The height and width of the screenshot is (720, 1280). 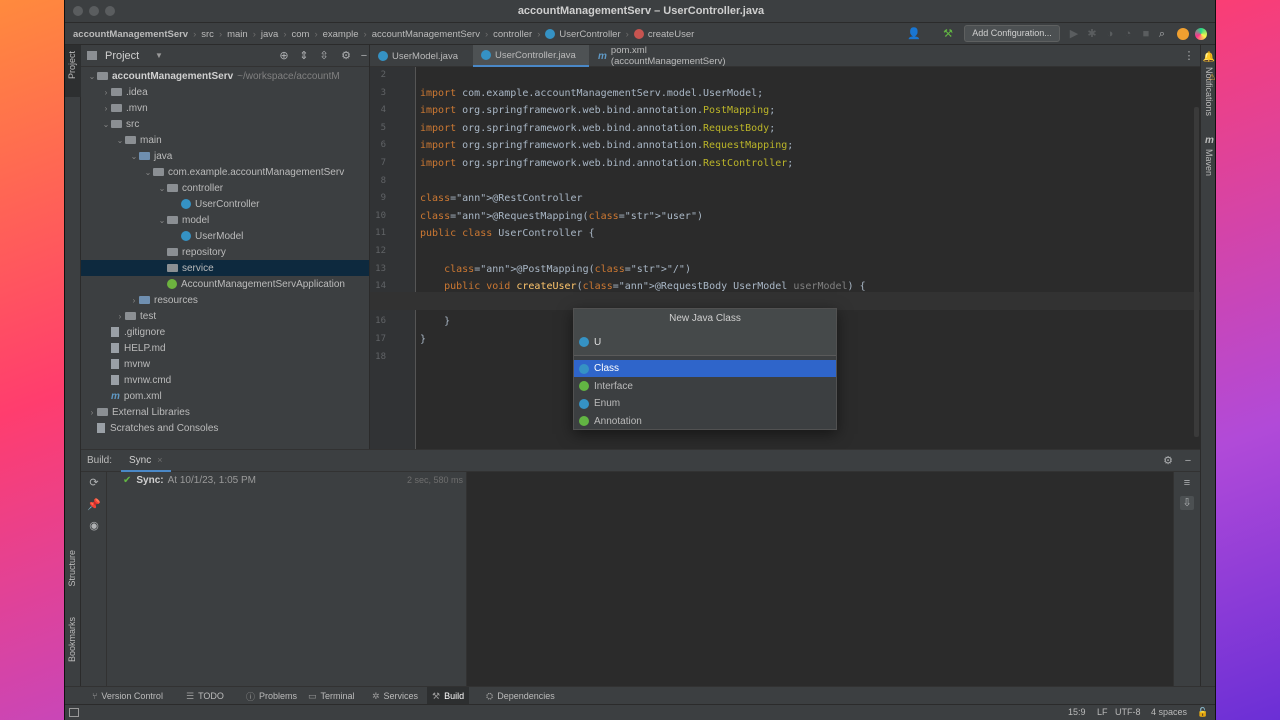 What do you see at coordinates (1209, 162) in the screenshot?
I see `maven-tool-button: Maven` at bounding box center [1209, 162].